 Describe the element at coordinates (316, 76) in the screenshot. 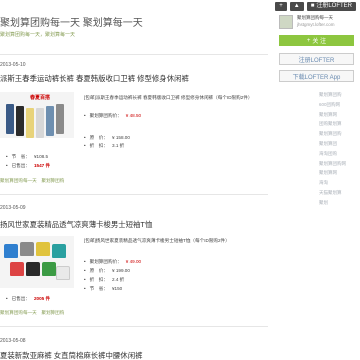

I see `download-app-button: 下载LOFTER App` at that location.